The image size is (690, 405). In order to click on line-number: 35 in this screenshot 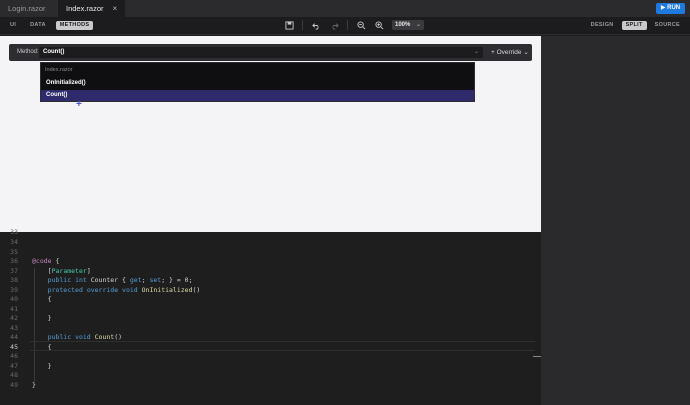, I will do `click(14, 251)`.